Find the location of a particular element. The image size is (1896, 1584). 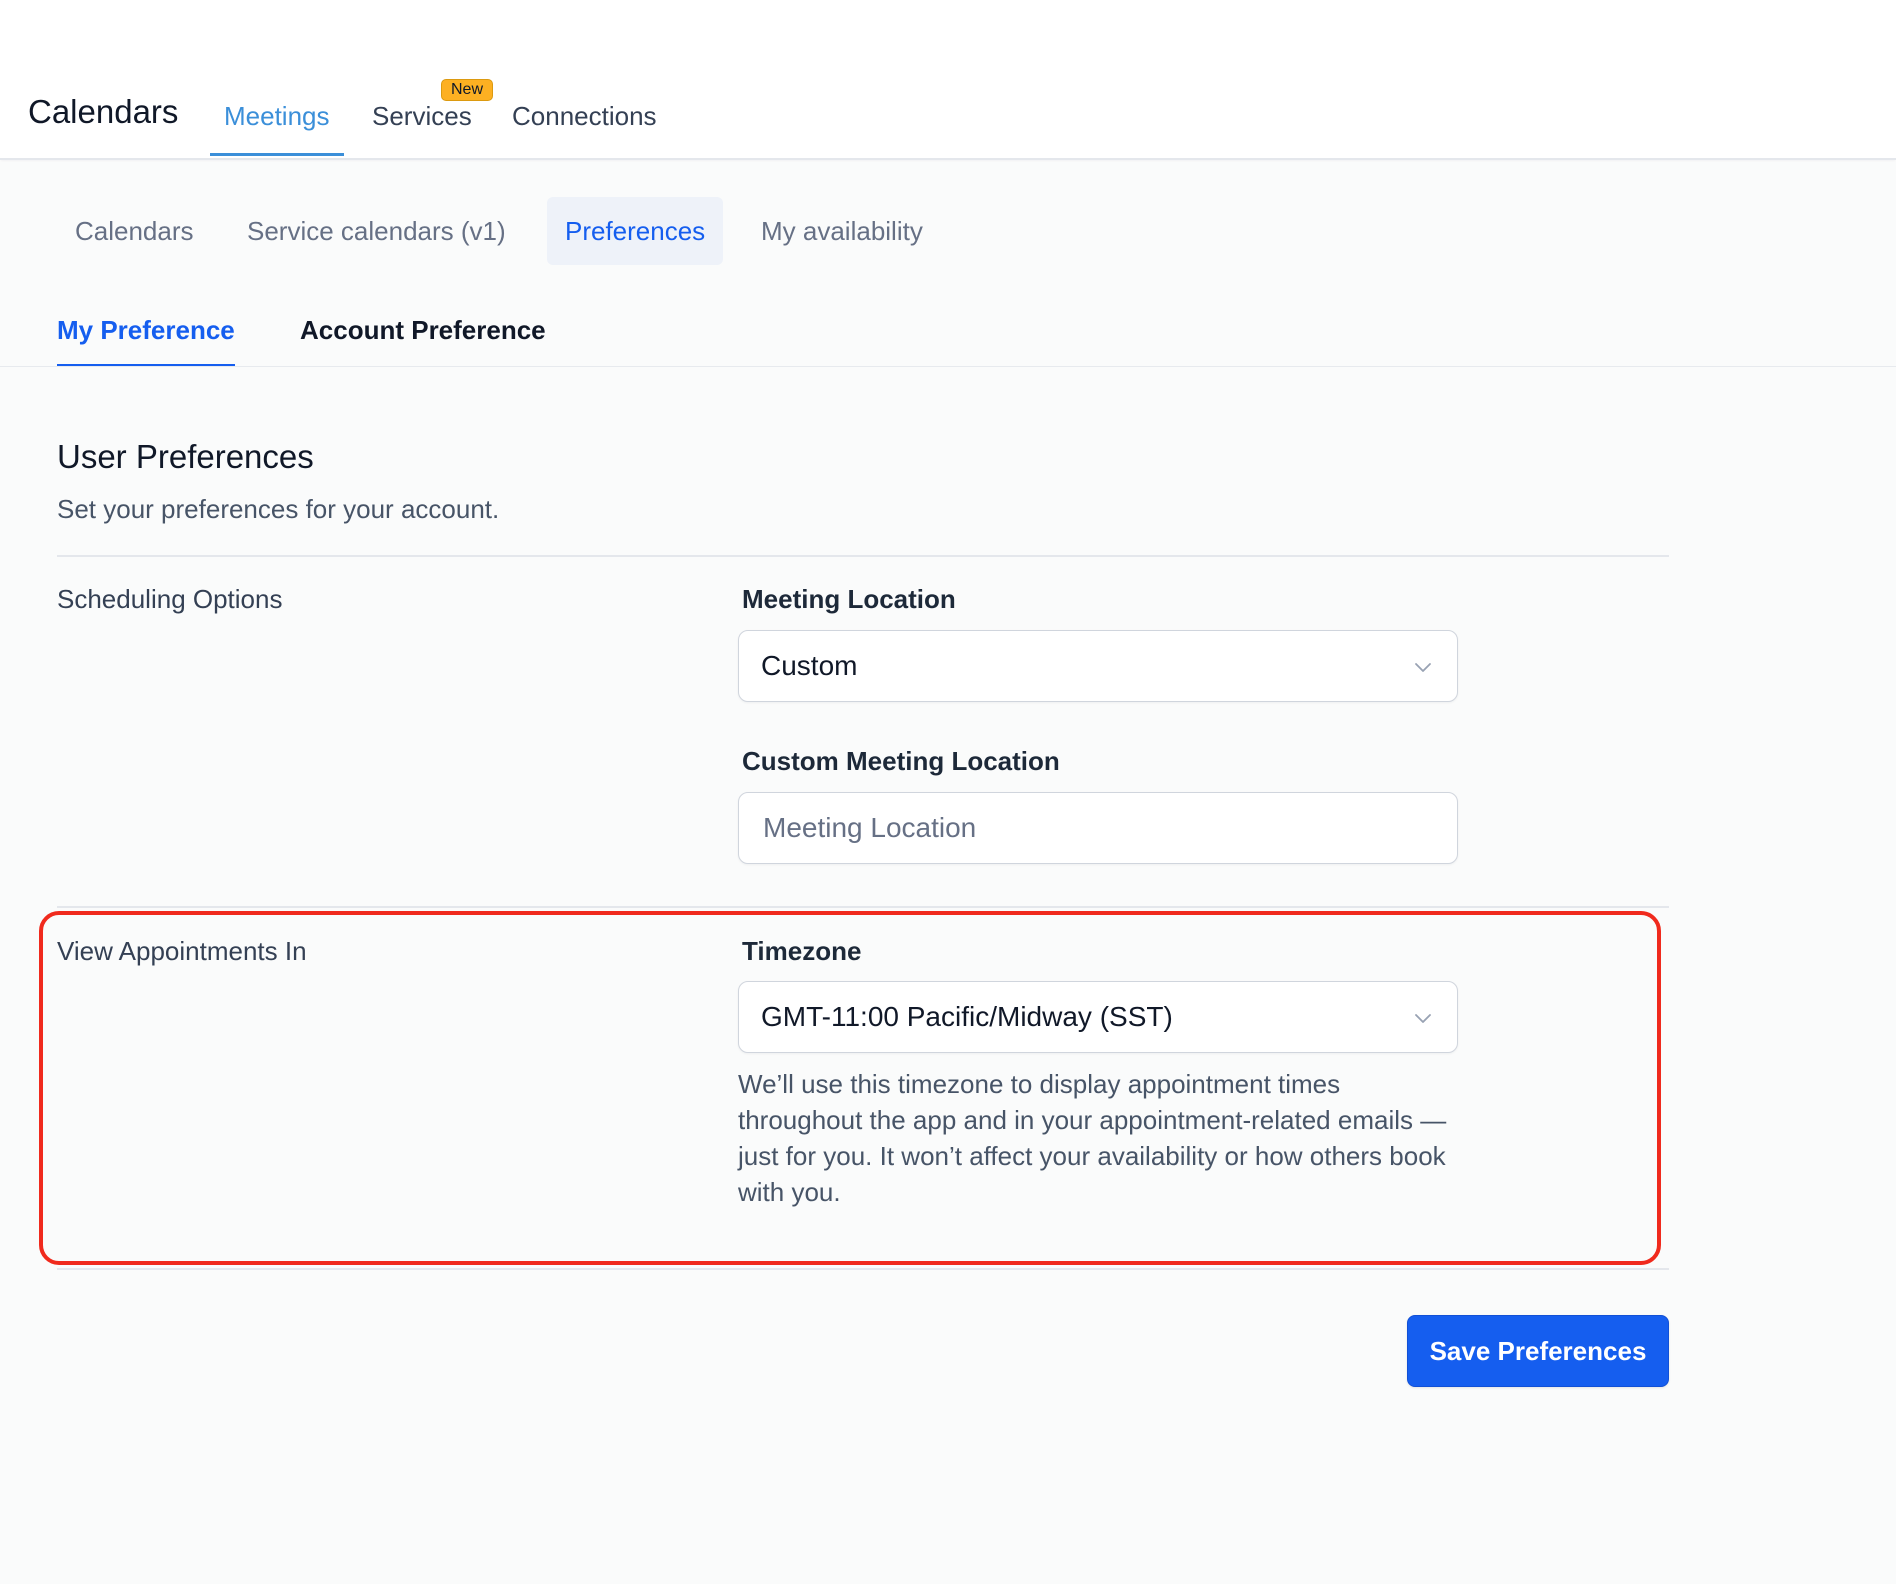

custom-meeting-location-input is located at coordinates (1093, 828).